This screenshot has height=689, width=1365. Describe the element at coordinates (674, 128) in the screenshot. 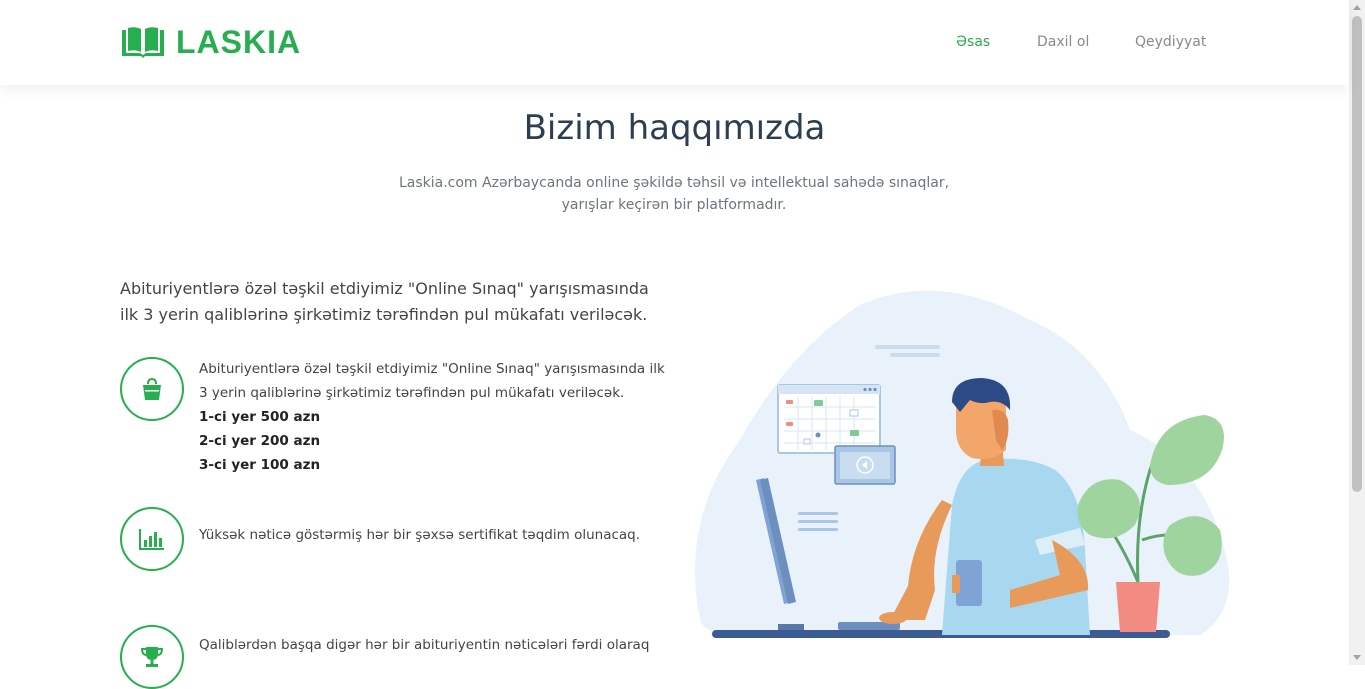

I see `page-title: Bizim haqqımızda` at that location.